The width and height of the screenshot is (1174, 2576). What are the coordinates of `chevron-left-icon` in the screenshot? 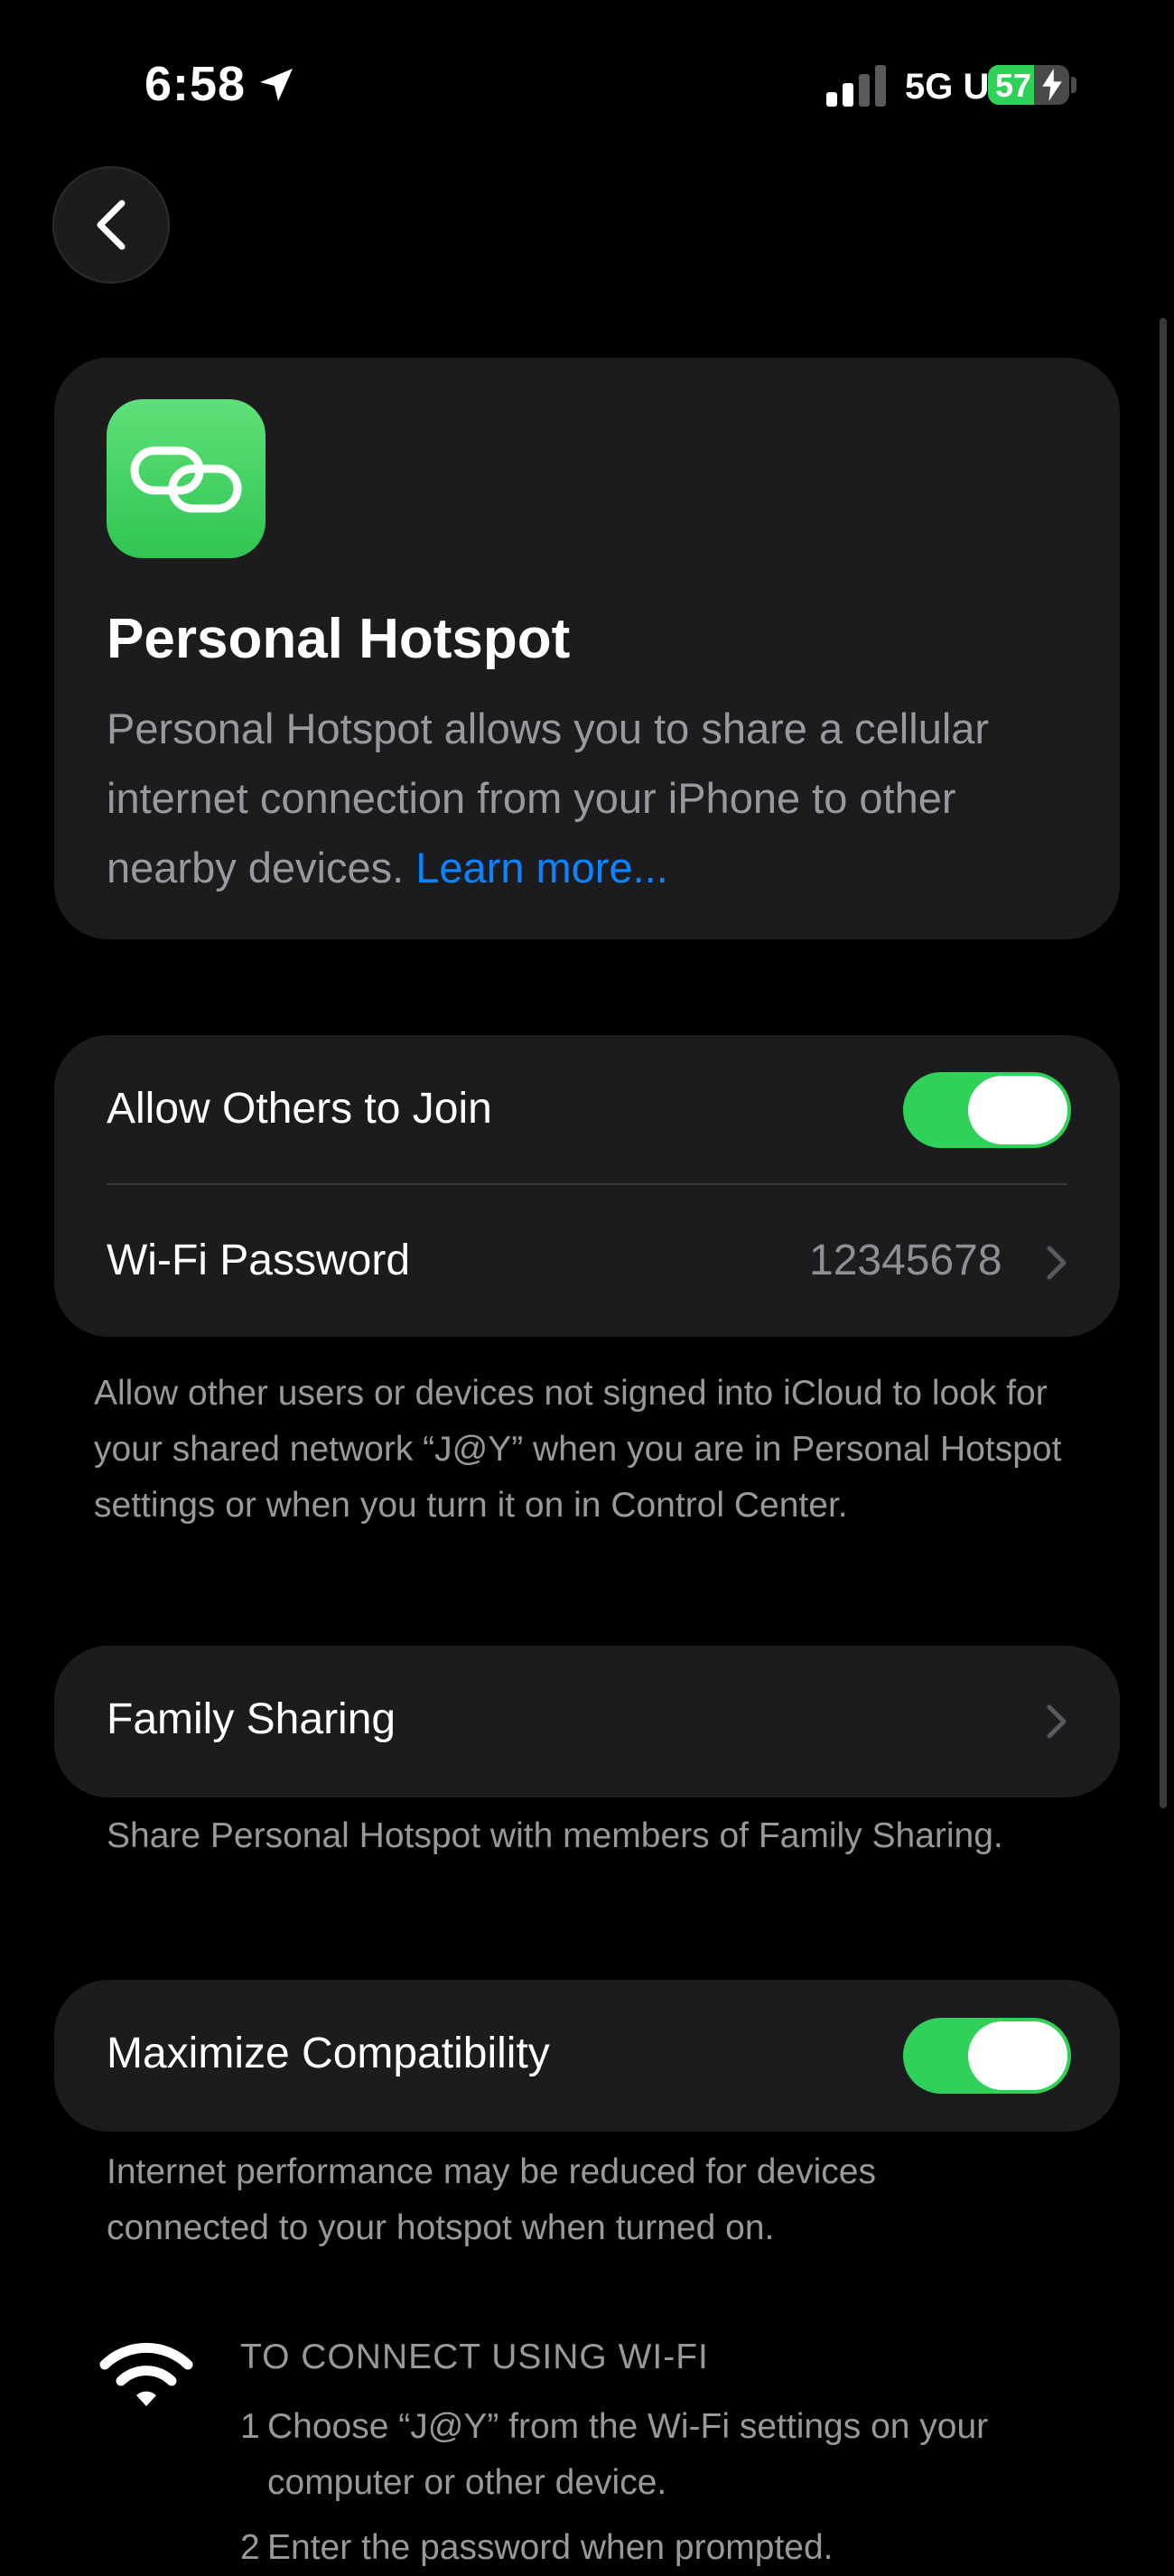 It's located at (111, 225).